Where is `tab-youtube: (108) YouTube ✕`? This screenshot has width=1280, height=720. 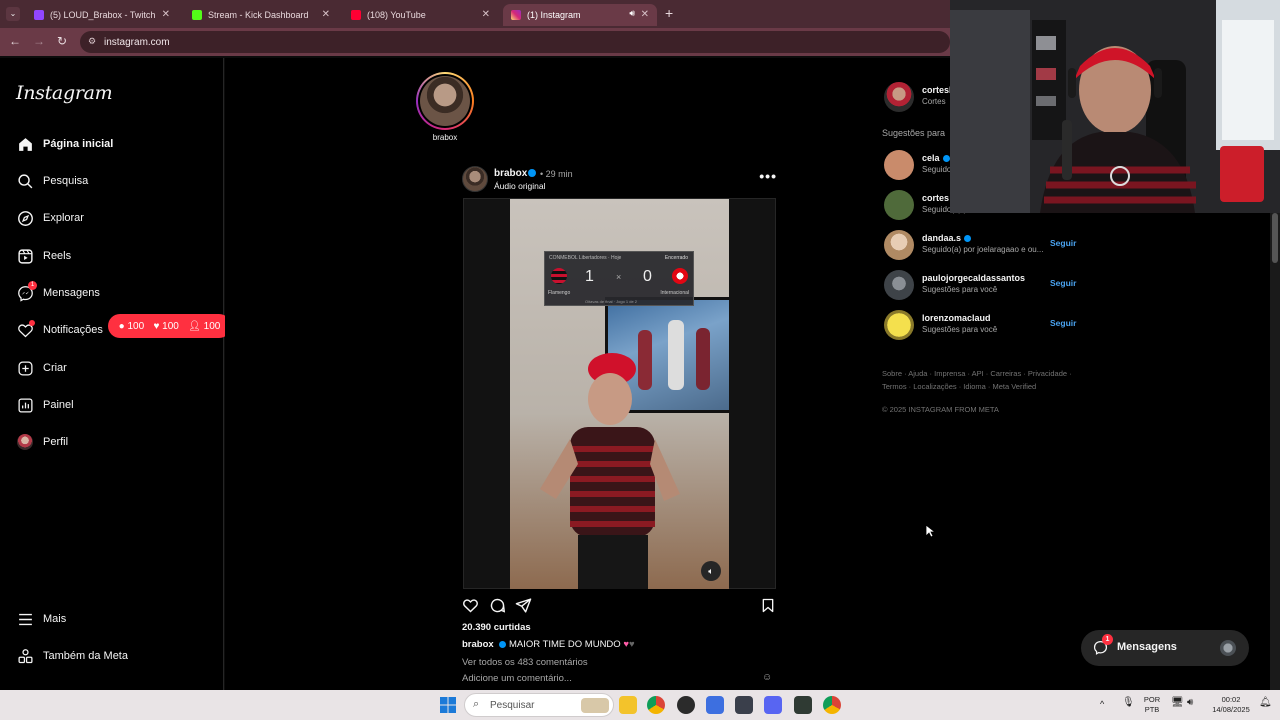 tab-youtube: (108) YouTube ✕ is located at coordinates (420, 15).